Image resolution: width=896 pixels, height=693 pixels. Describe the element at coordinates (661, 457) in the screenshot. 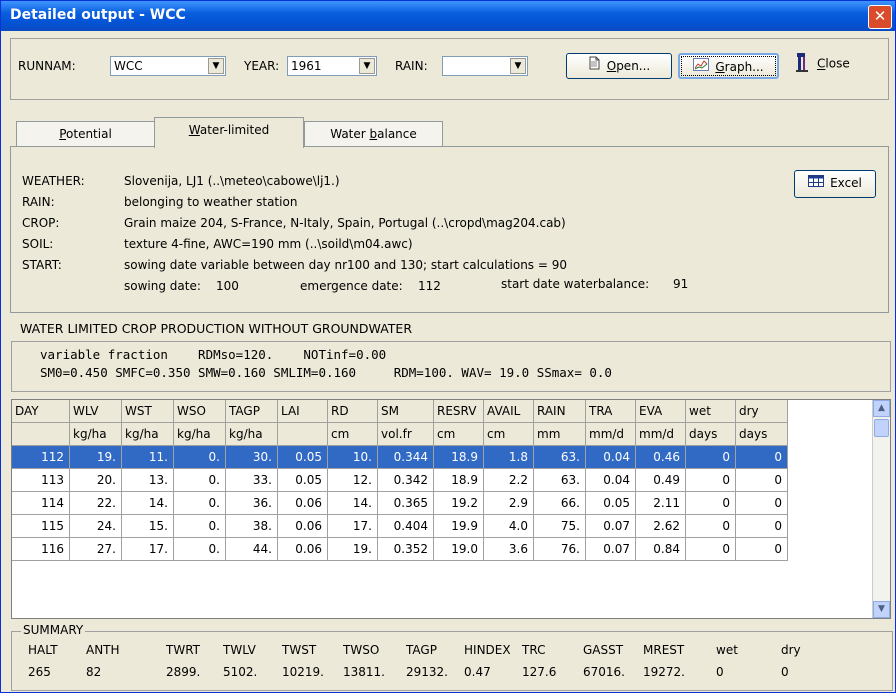

I see `table-cell: 0.46` at that location.